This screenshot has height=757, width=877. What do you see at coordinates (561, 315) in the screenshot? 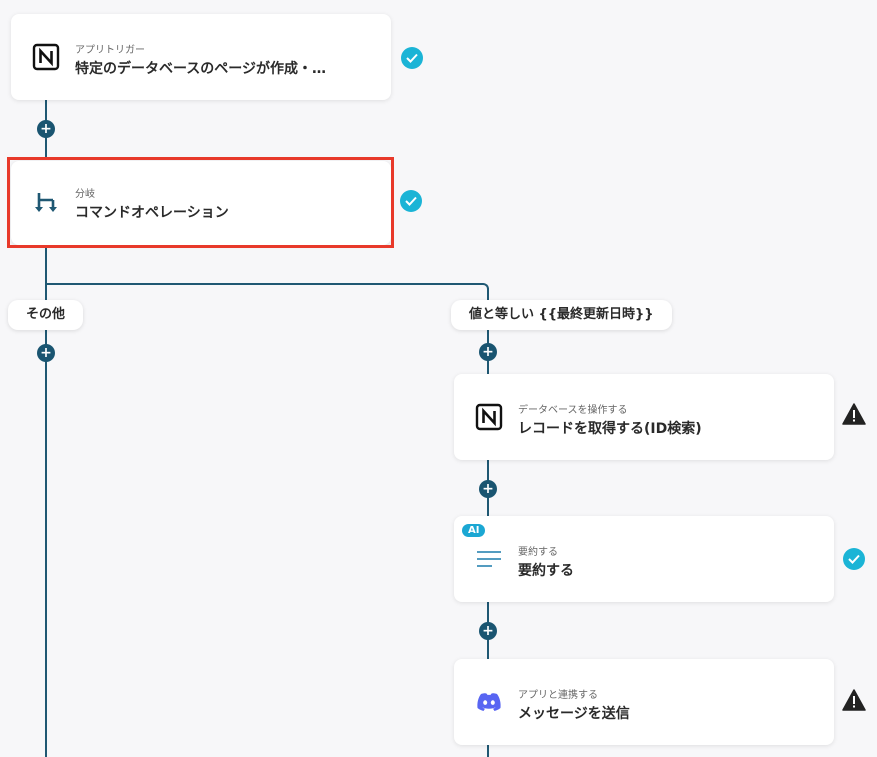
I see `branch-label-equals: 値と等しい {{最終更新日時}}` at bounding box center [561, 315].